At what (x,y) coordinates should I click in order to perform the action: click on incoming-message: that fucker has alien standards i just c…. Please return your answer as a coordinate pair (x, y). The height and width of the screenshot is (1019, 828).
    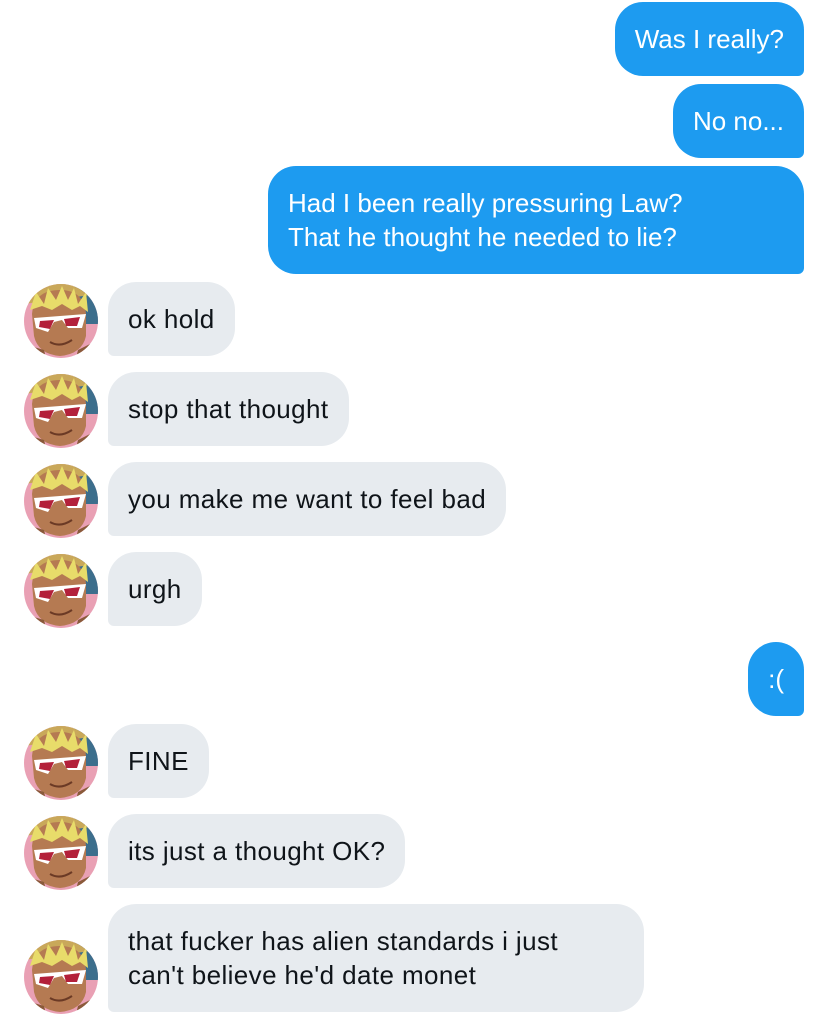
    Looking at the image, I should click on (376, 958).